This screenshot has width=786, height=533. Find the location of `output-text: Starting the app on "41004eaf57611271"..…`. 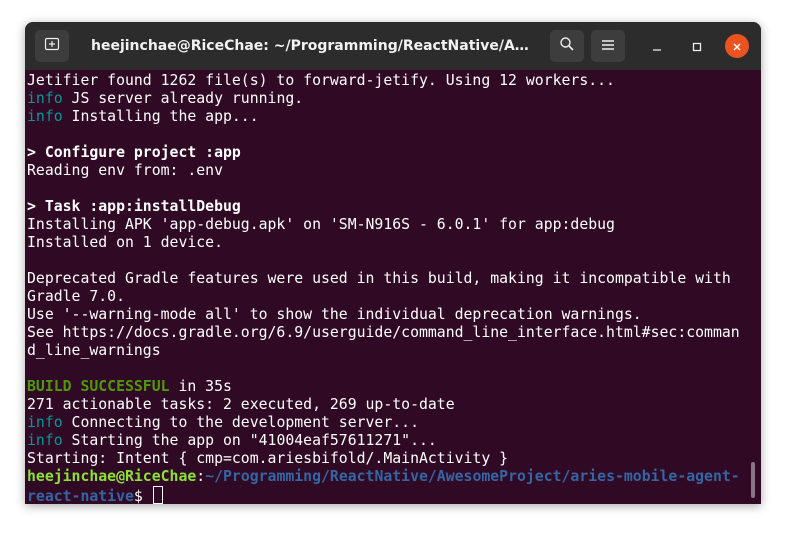

output-text: Starting the app on "41004eaf57611271"..… is located at coordinates (249, 440).